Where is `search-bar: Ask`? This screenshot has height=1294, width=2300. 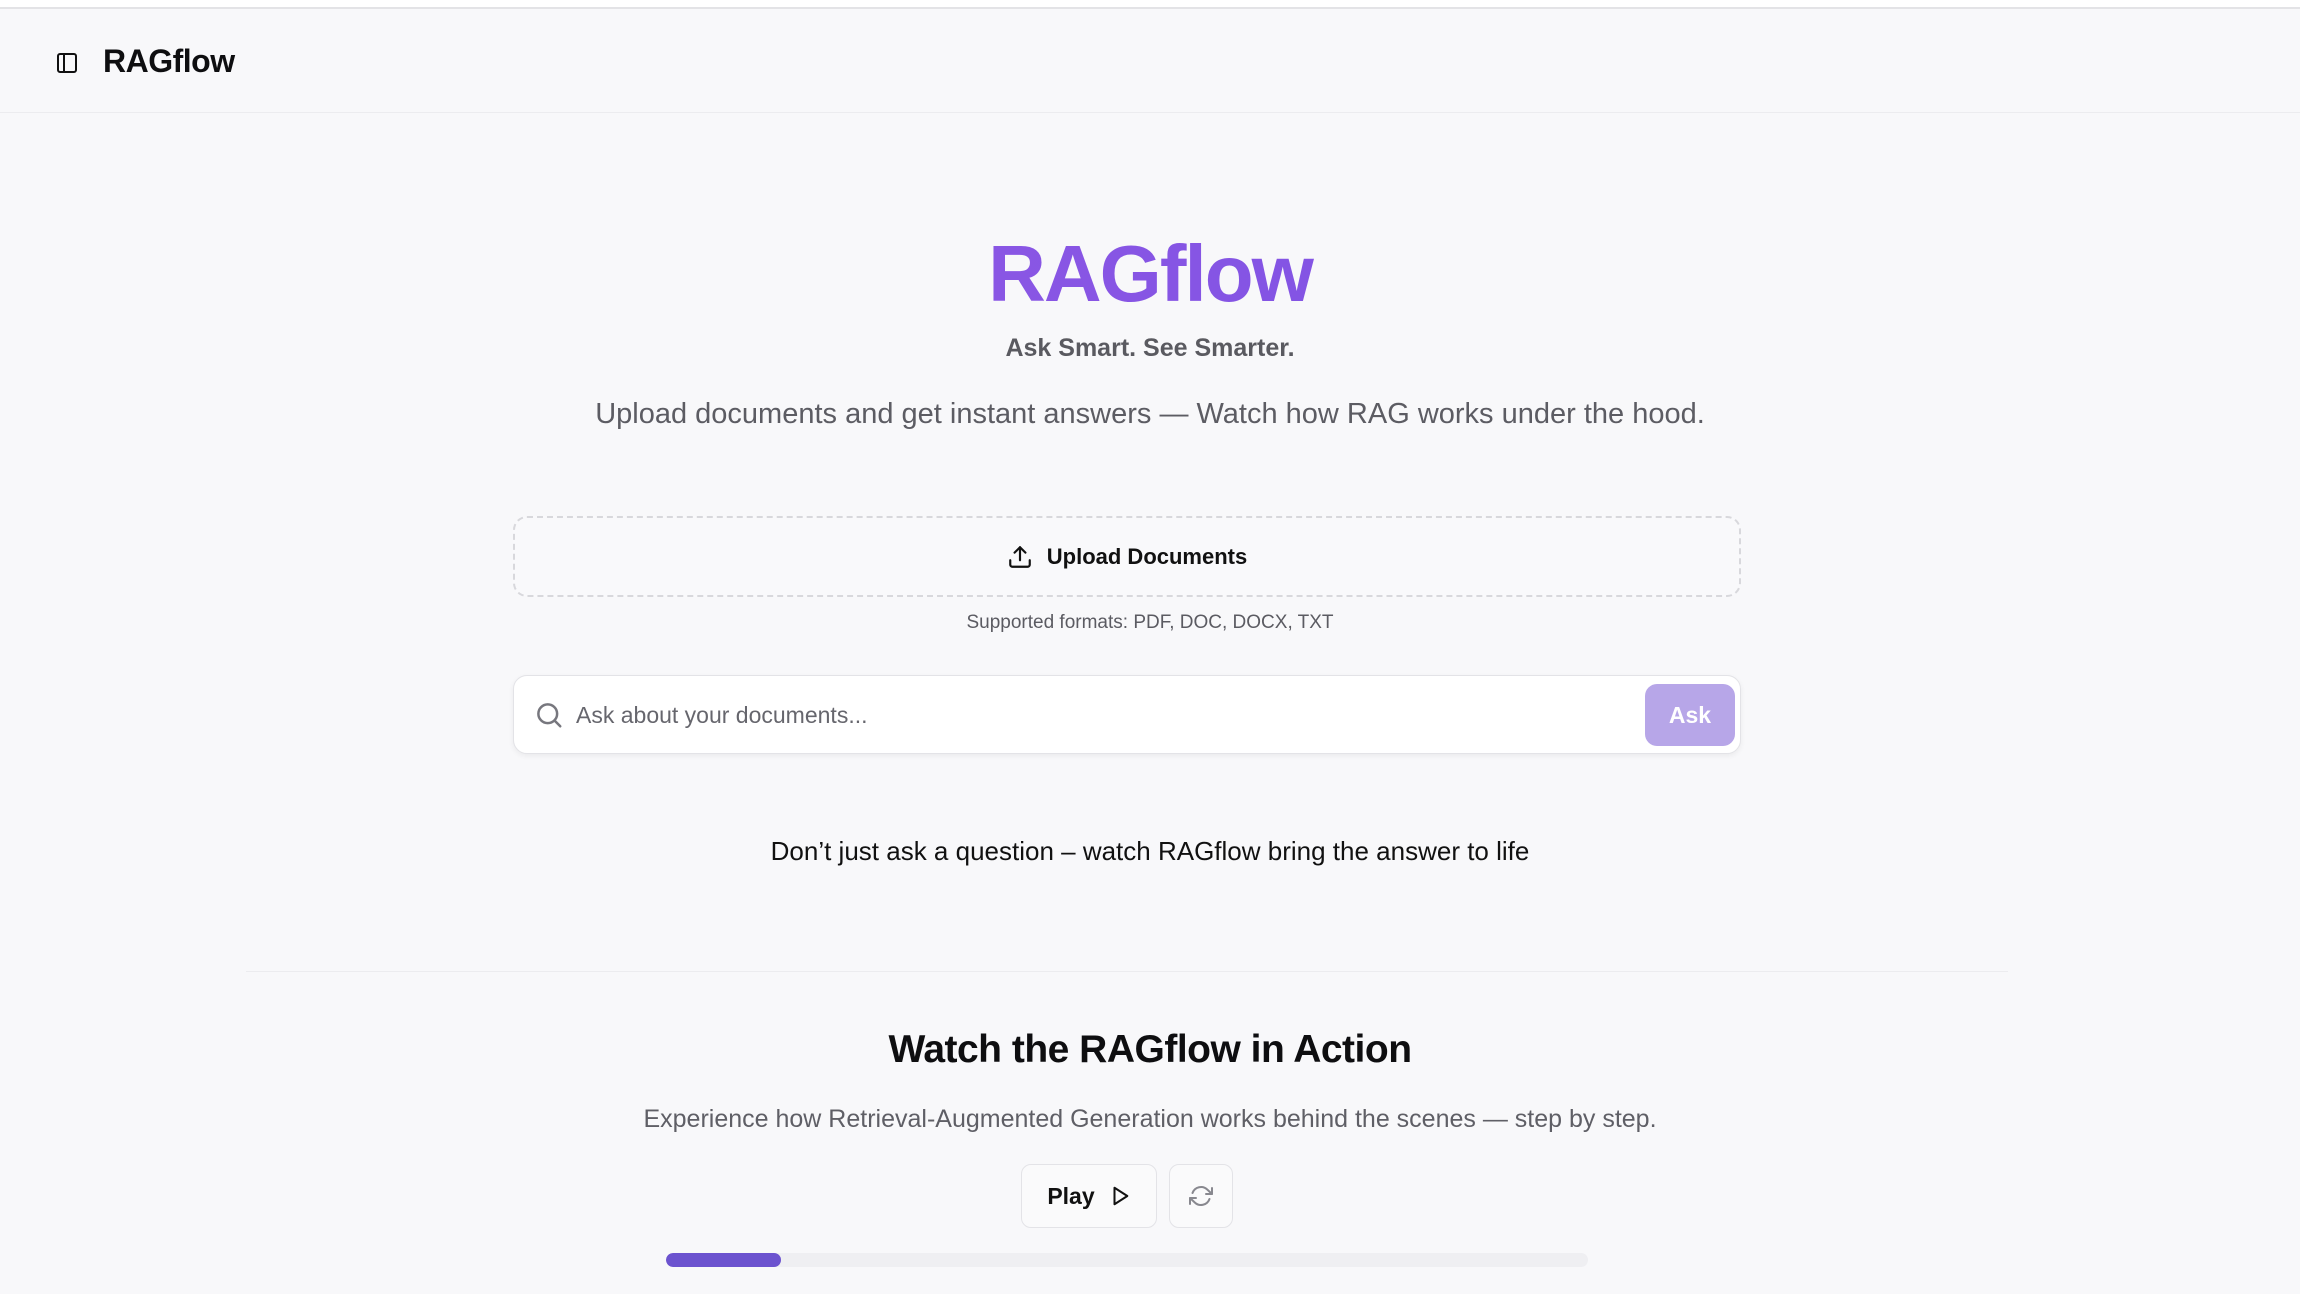
search-bar: Ask is located at coordinates (1127, 714).